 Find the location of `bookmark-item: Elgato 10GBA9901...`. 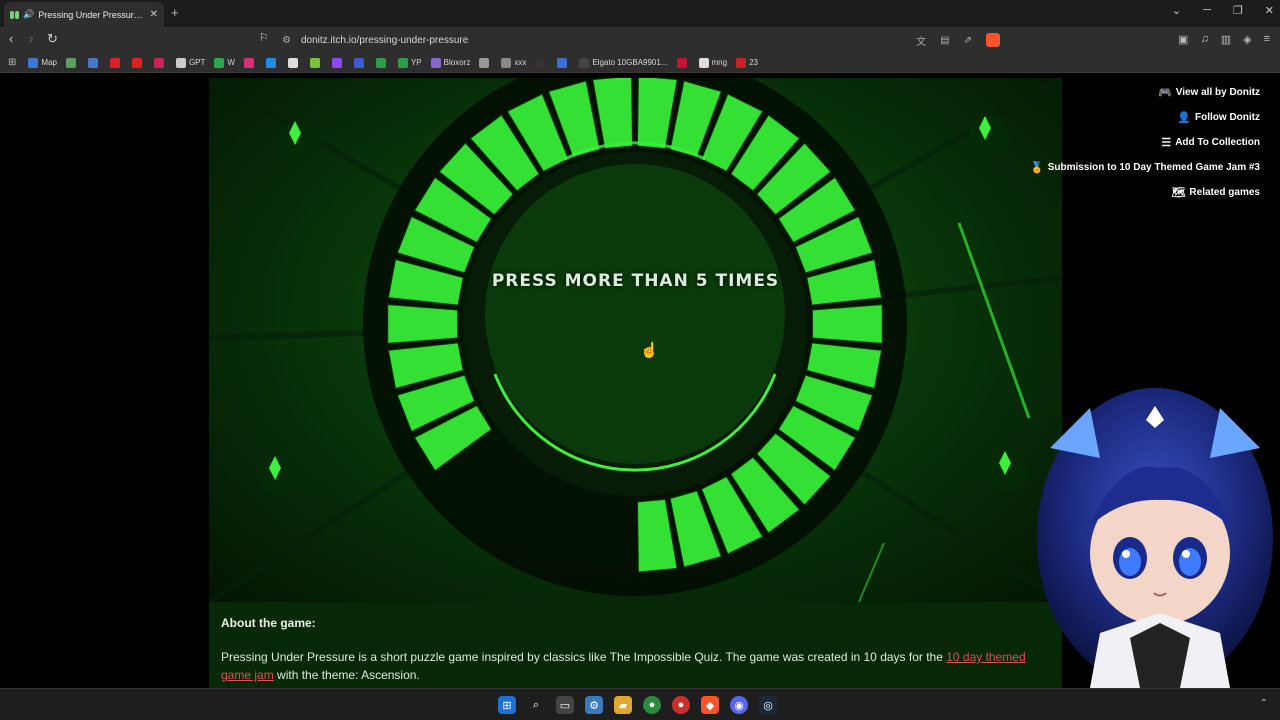

bookmark-item: Elgato 10GBA9901... is located at coordinates (623, 62).